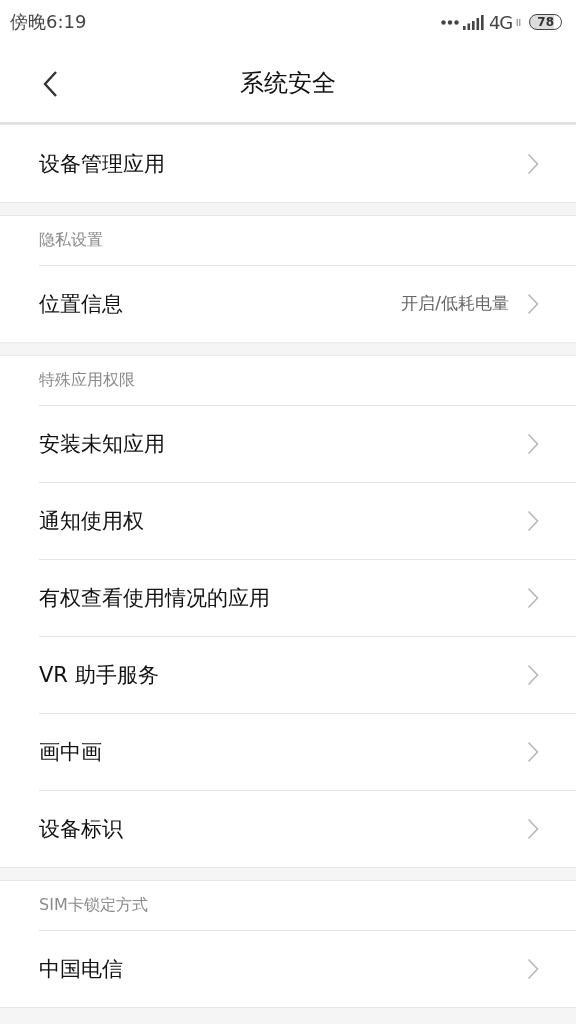 The image size is (576, 1024). What do you see at coordinates (71, 240) in the screenshot?
I see `section-header: 隐私设置` at bounding box center [71, 240].